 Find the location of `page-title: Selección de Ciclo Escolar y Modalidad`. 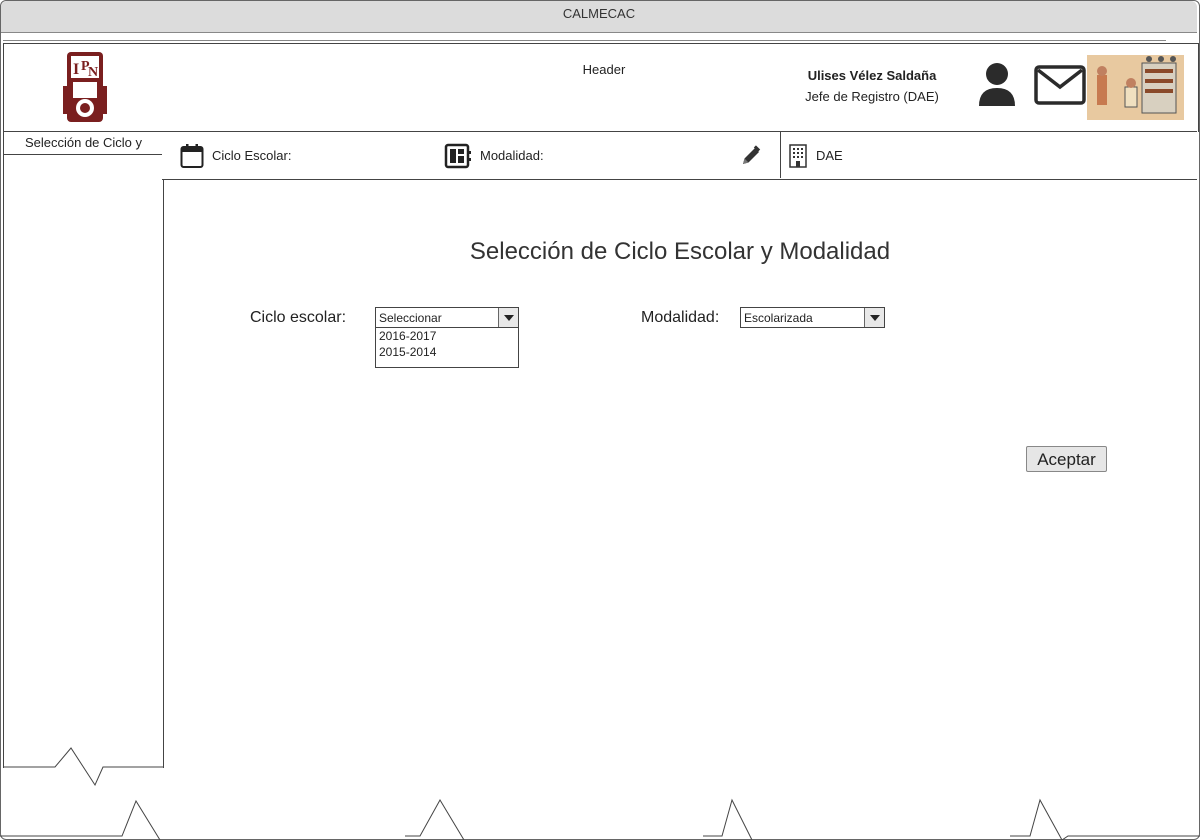

page-title: Selección de Ciclo Escolar y Modalidad is located at coordinates (680, 251).